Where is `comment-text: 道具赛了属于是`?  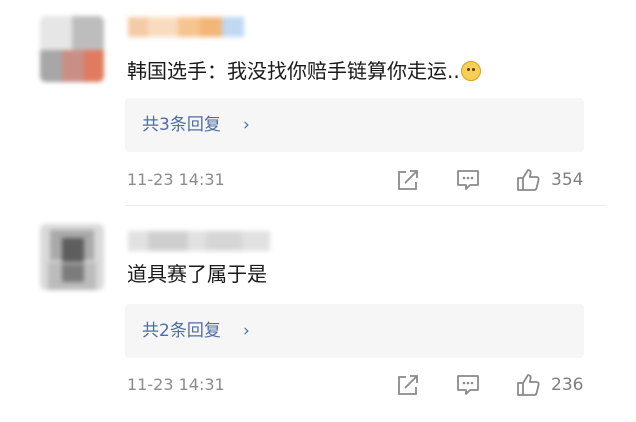 comment-text: 道具赛了属于是 is located at coordinates (197, 274).